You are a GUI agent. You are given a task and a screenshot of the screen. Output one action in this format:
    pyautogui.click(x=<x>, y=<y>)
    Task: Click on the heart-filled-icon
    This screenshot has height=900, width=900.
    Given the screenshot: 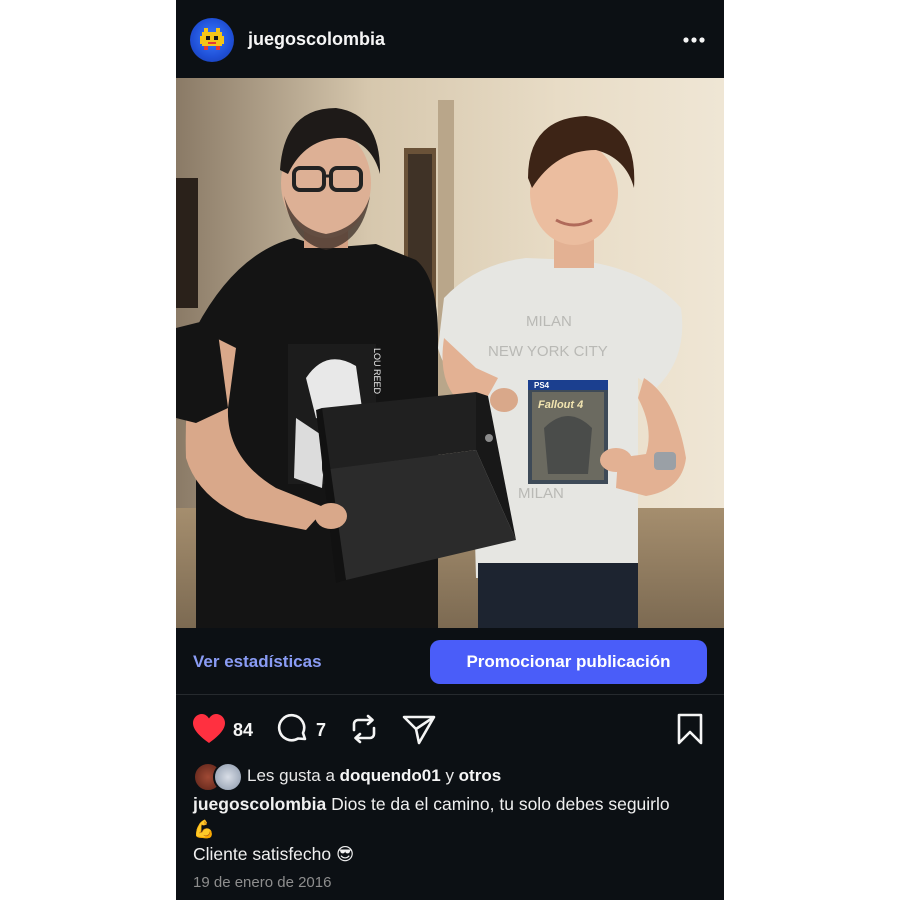 What is the action you would take?
    pyautogui.click(x=209, y=728)
    